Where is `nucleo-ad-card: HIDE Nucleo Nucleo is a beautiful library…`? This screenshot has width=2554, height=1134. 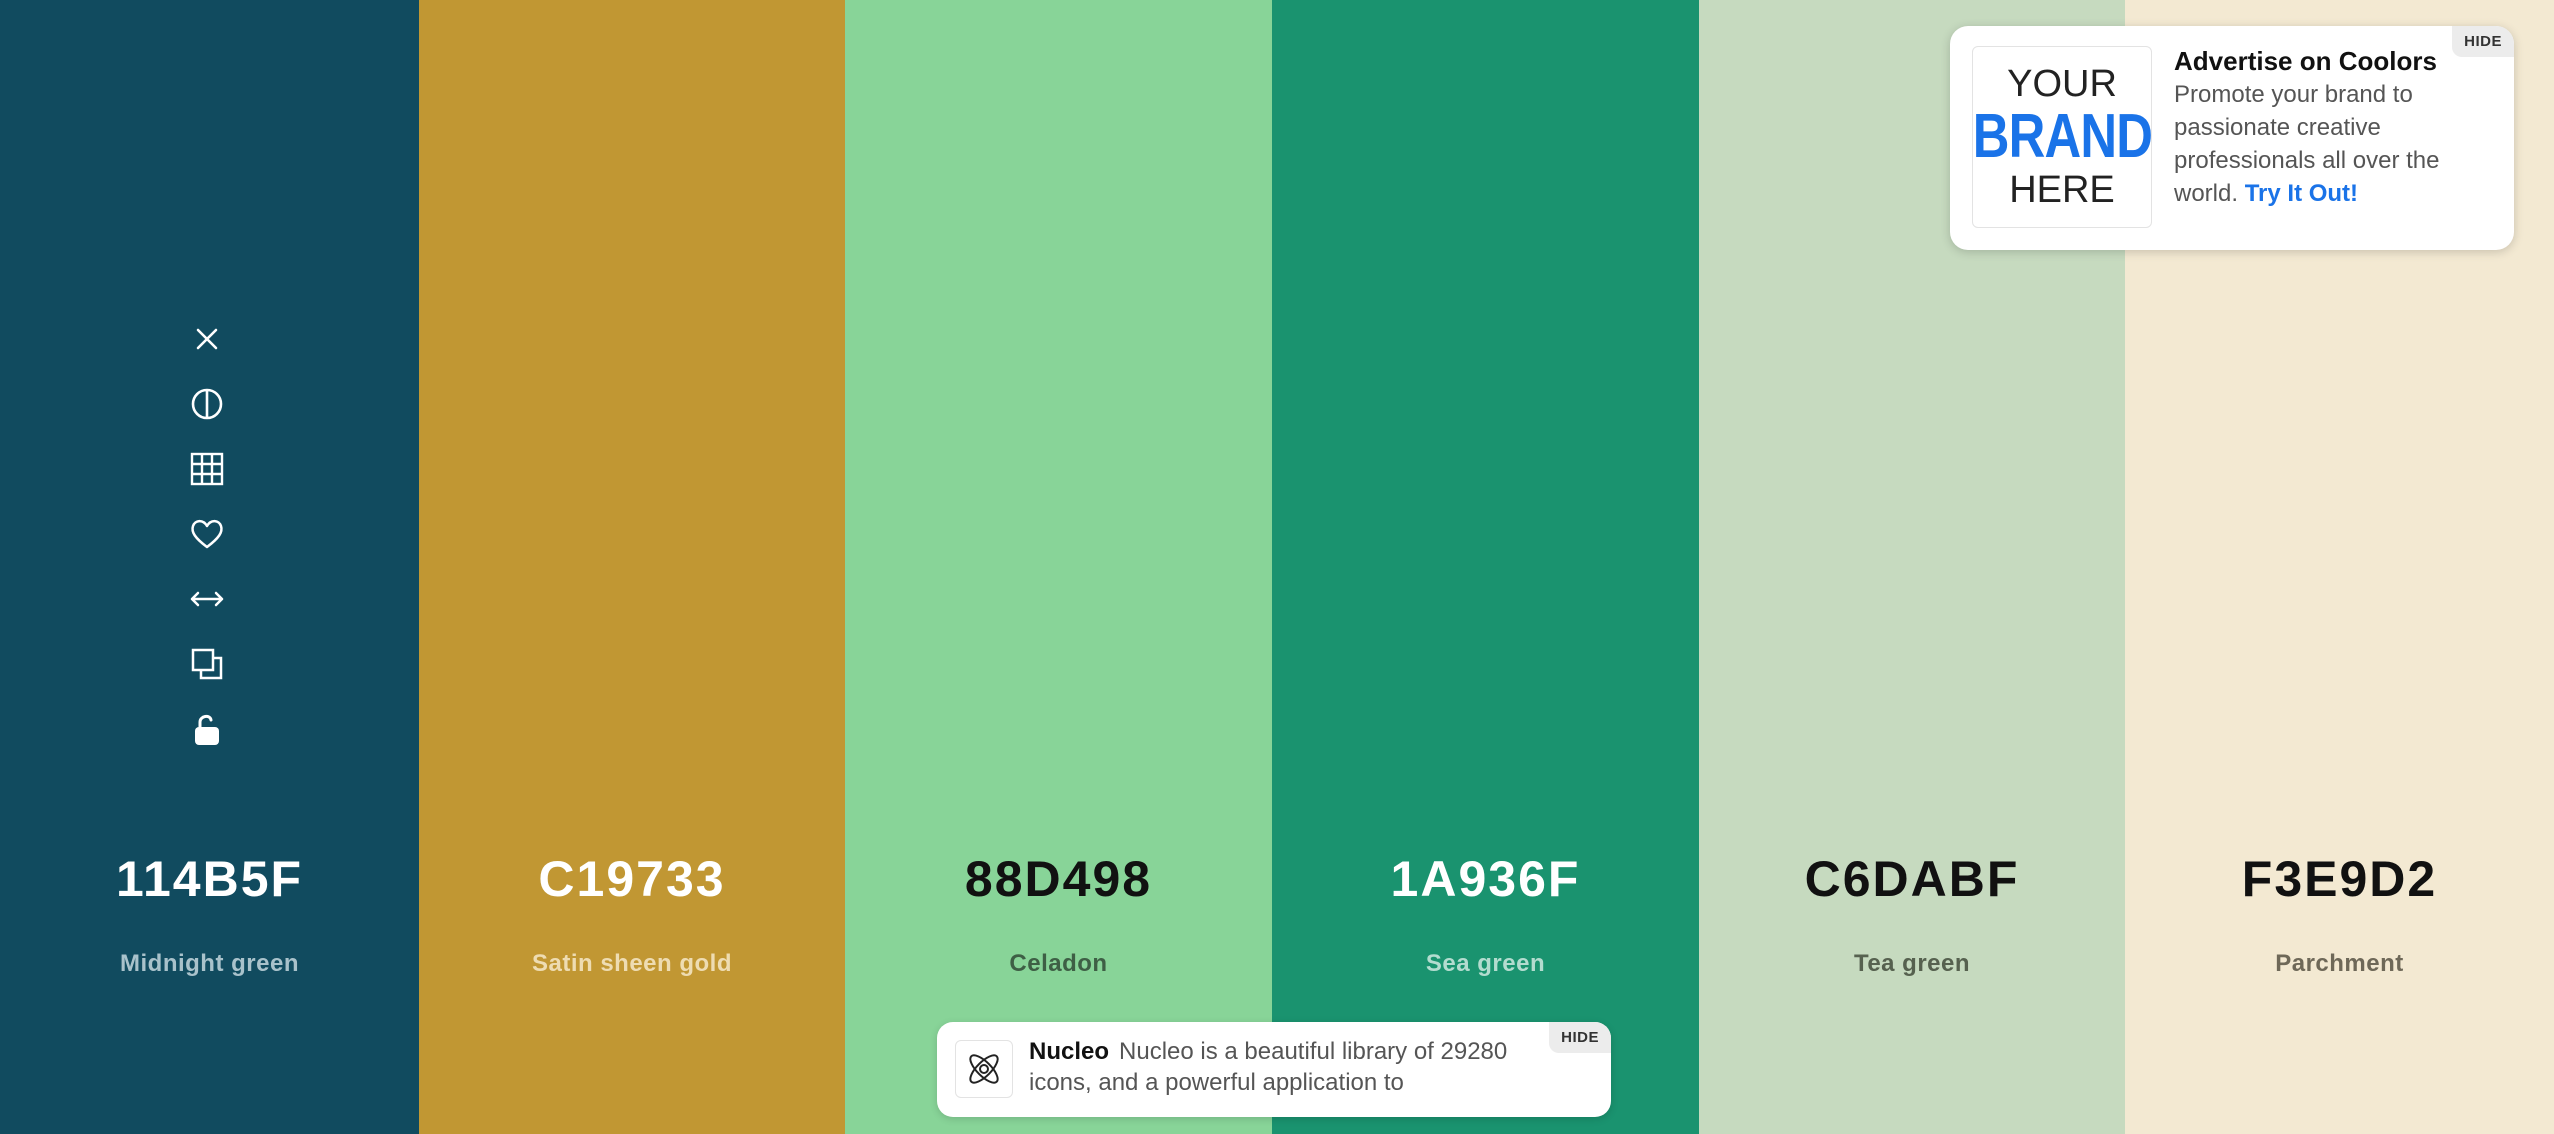 nucleo-ad-card: HIDE Nucleo Nucleo is a beautiful library… is located at coordinates (1274, 1069).